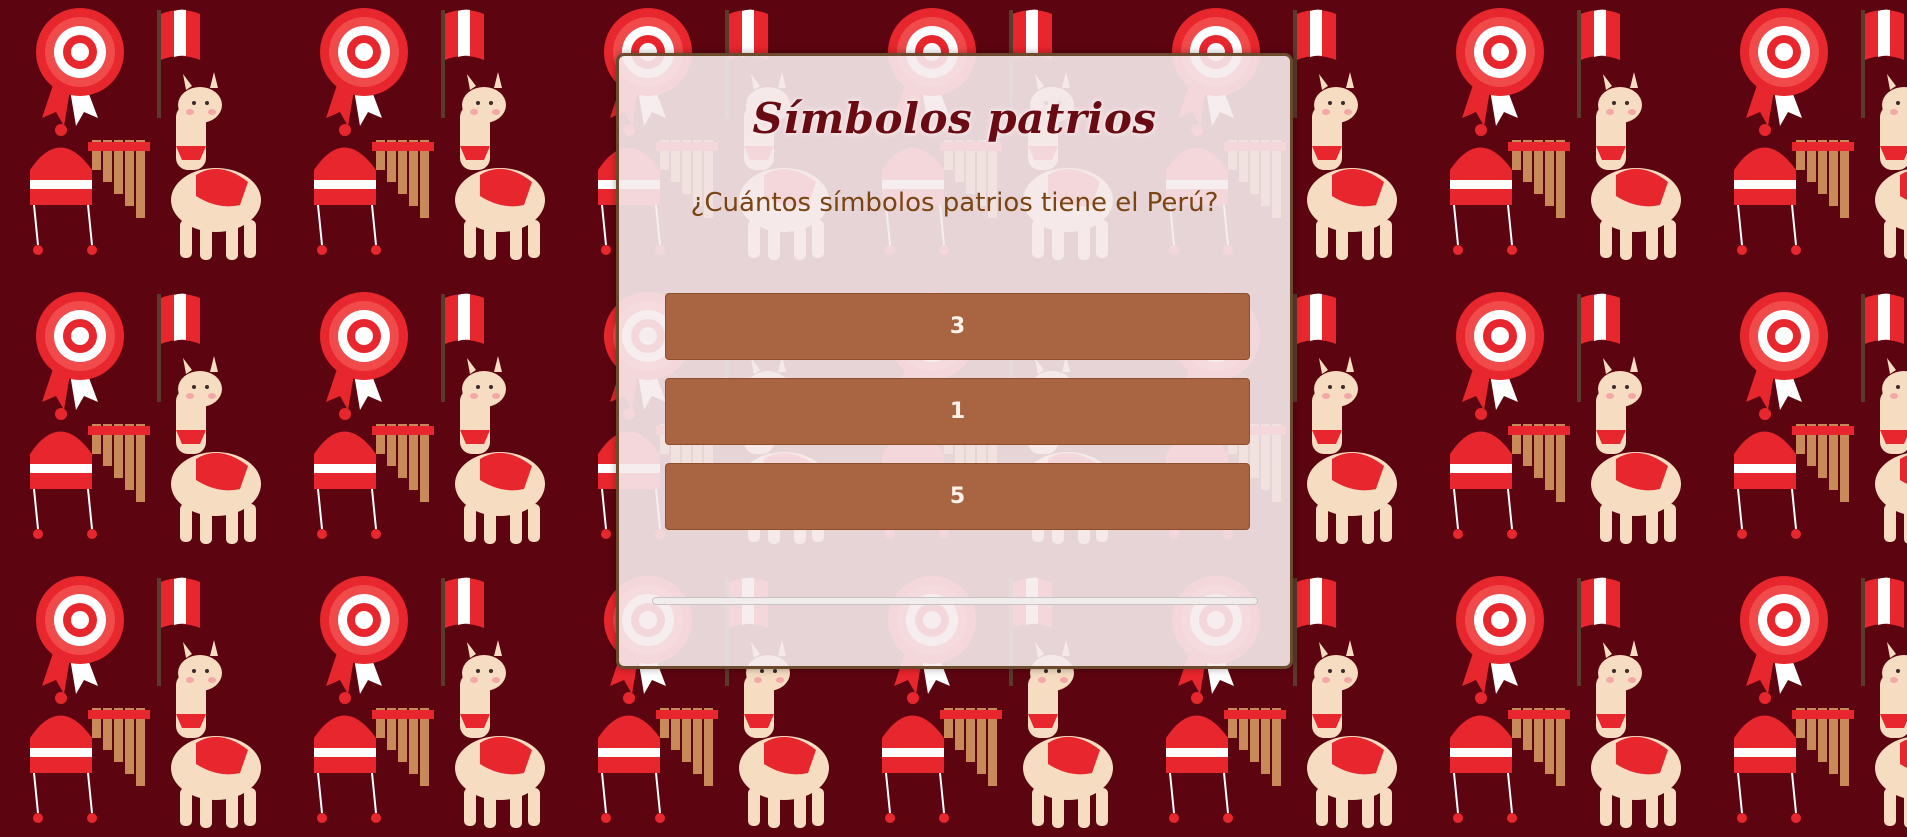 The height and width of the screenshot is (837, 1907). Describe the element at coordinates (954, 203) in the screenshot. I see `question-text: ¿Cuántos símbolos patrios tiene el Perú?` at that location.